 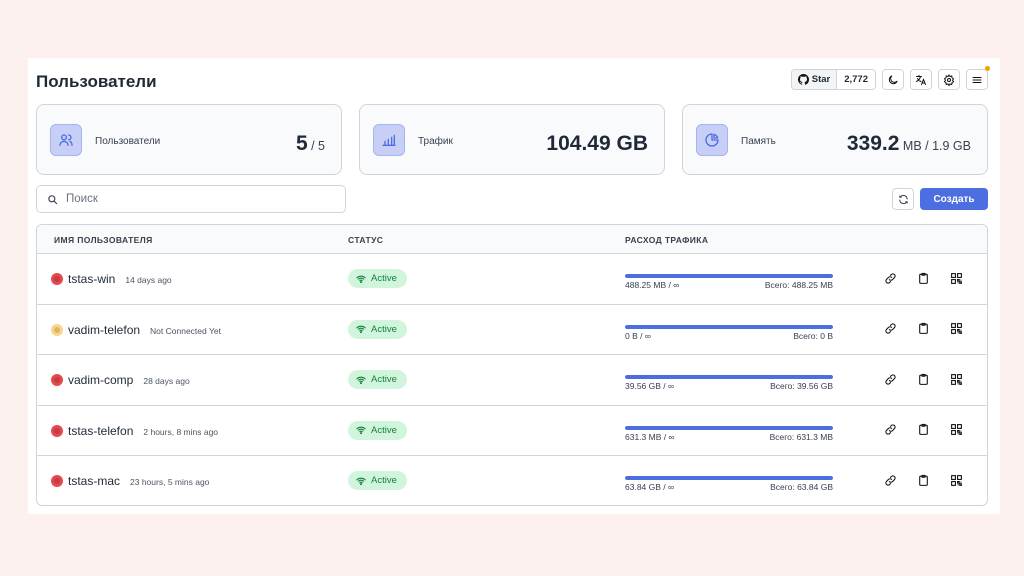 What do you see at coordinates (652, 285) in the screenshot?
I see `traffic-used: 488.25 MB / ∞` at bounding box center [652, 285].